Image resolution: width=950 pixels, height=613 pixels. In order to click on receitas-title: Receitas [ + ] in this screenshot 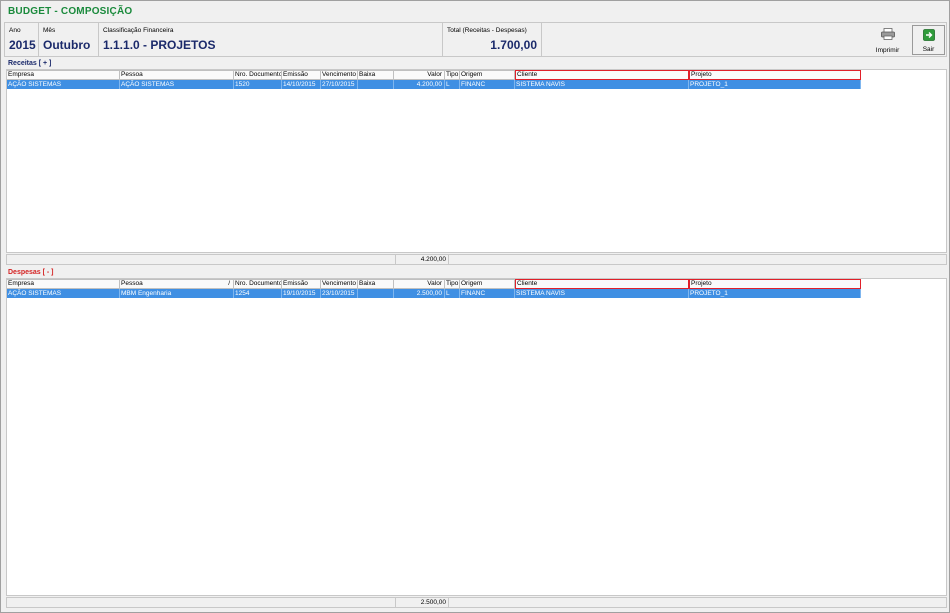, I will do `click(30, 63)`.